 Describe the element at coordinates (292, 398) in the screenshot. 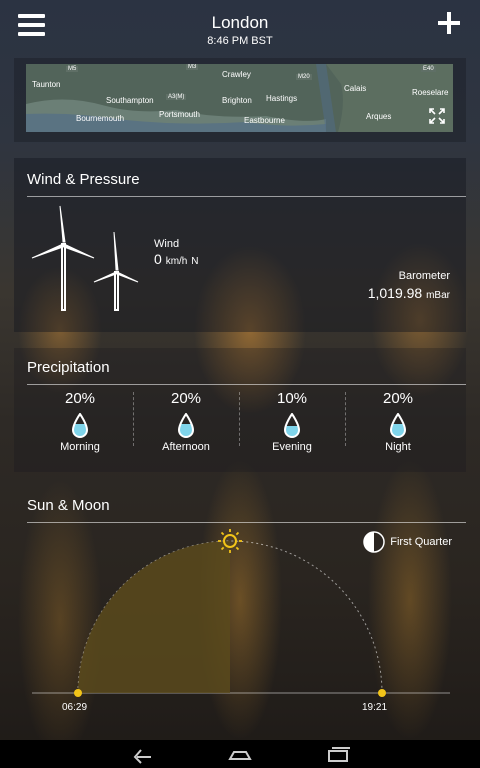

I see `precip-percent: 10%` at that location.